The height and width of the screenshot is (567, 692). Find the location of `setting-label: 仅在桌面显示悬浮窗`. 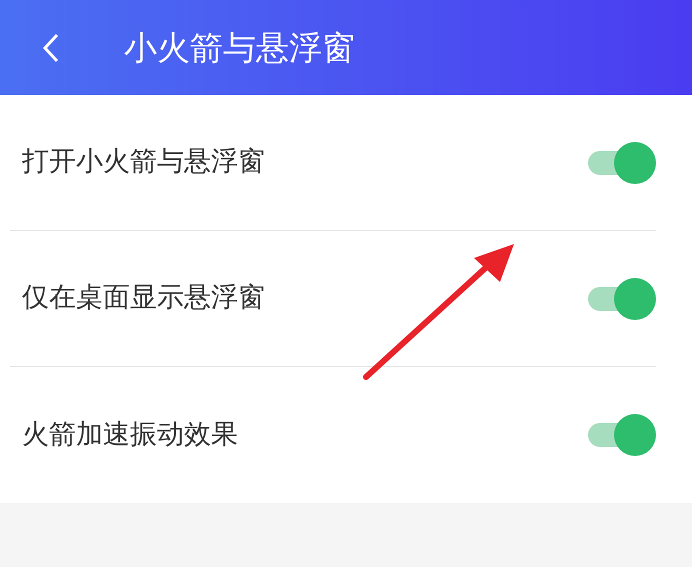

setting-label: 仅在桌面显示悬浮窗 is located at coordinates (143, 298).